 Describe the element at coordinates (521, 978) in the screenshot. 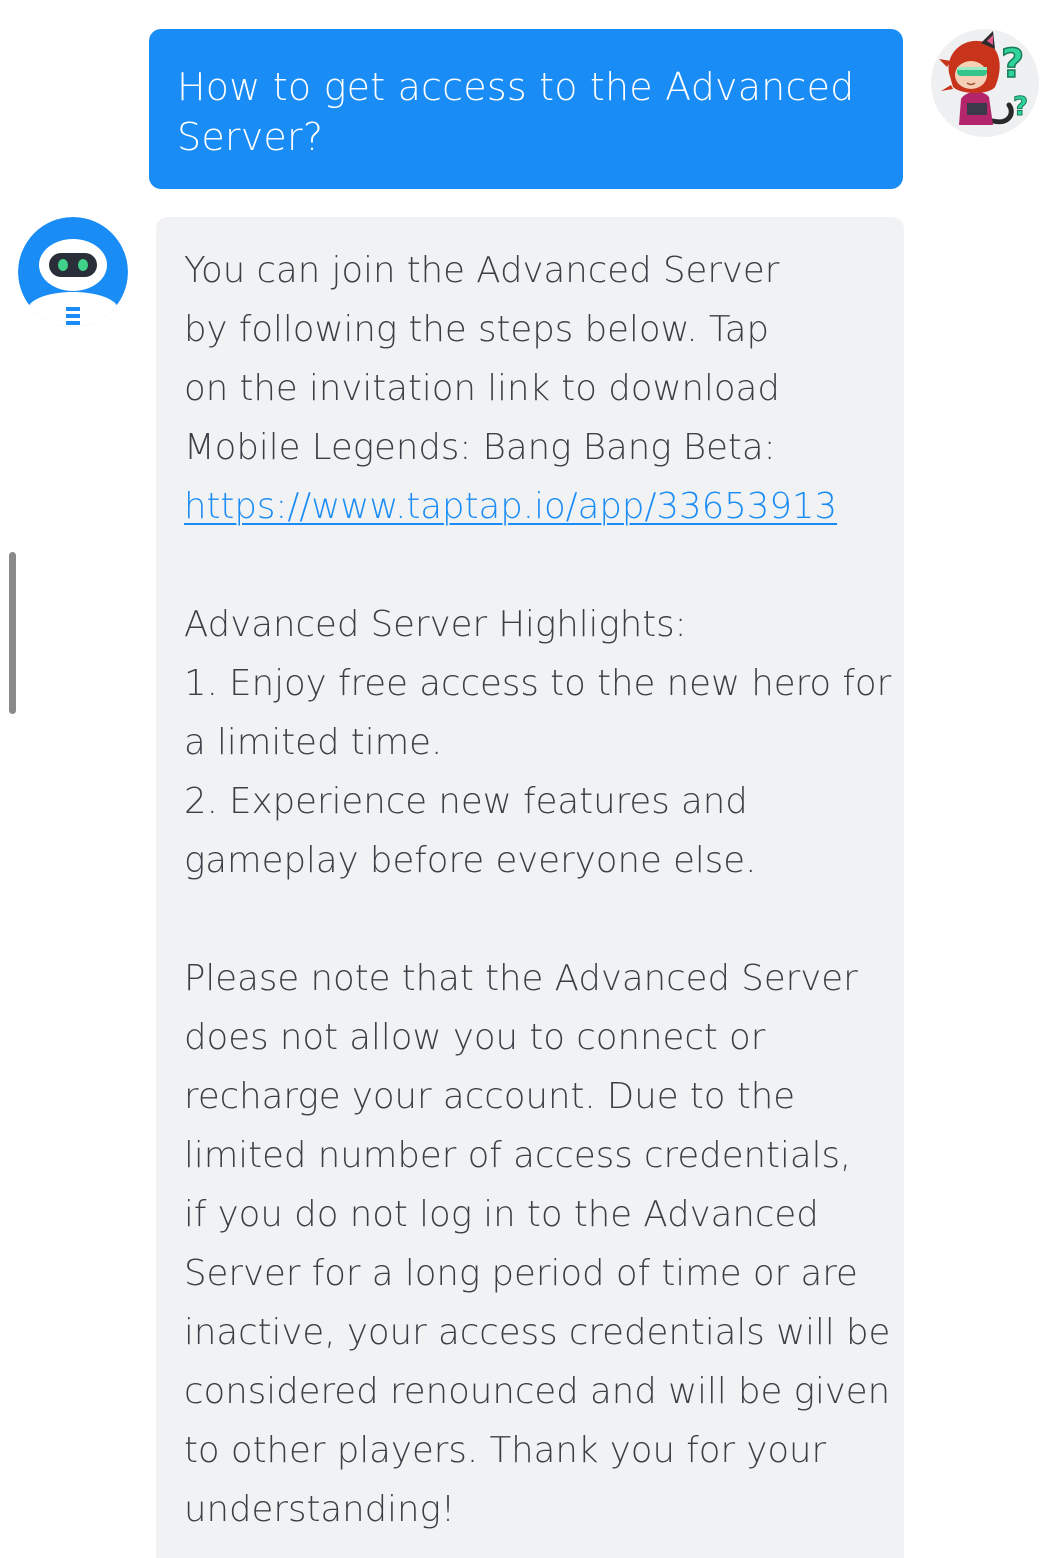

I see `bot-message-line: Please note that the Advanced Server` at that location.